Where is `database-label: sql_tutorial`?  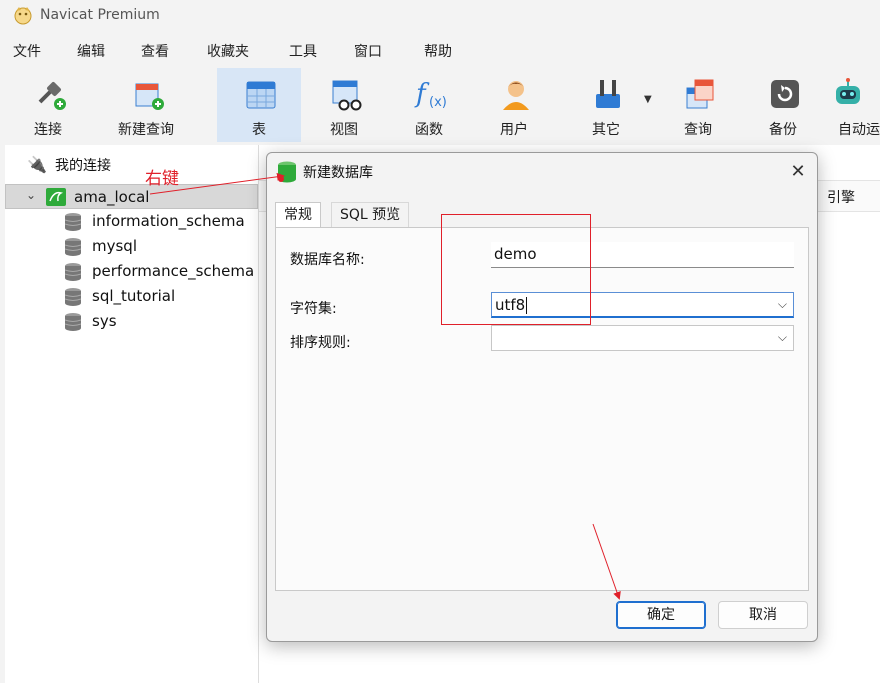
database-label: sql_tutorial is located at coordinates (134, 296).